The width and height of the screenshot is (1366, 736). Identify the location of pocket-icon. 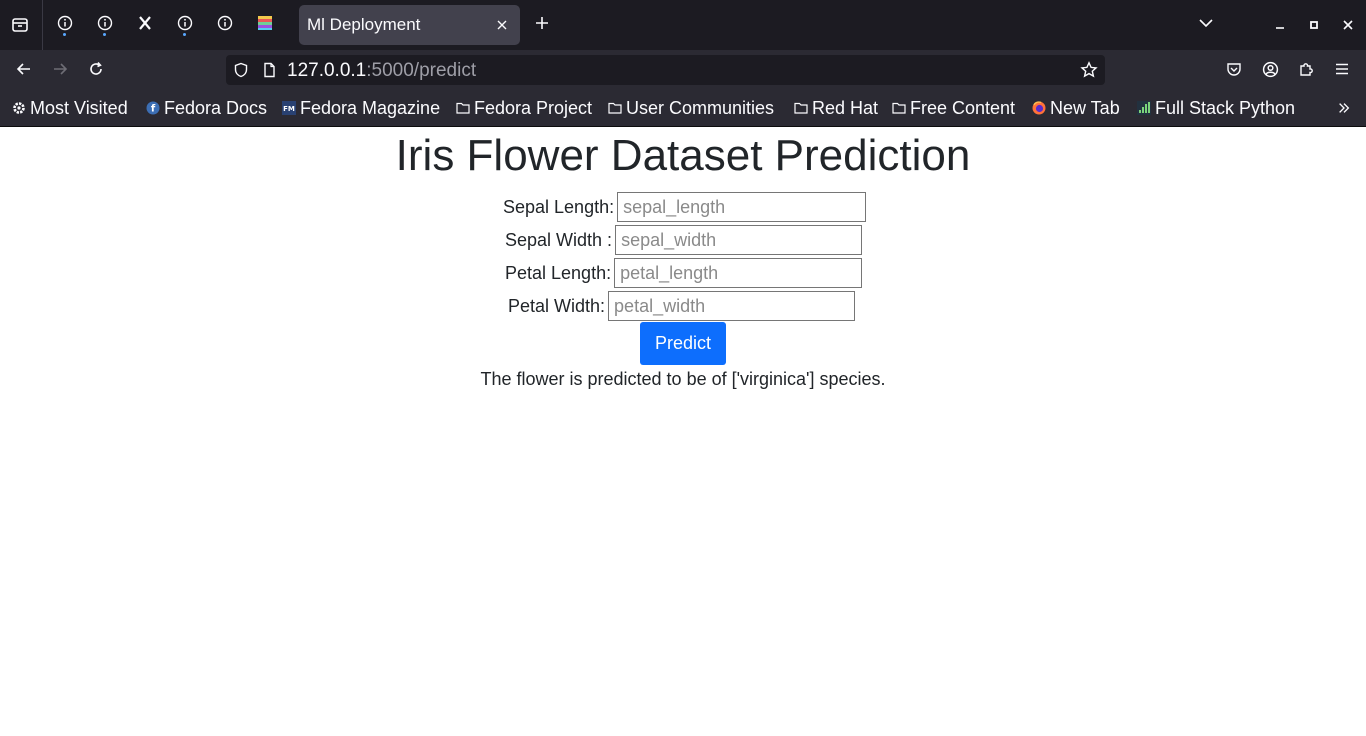
(1234, 71).